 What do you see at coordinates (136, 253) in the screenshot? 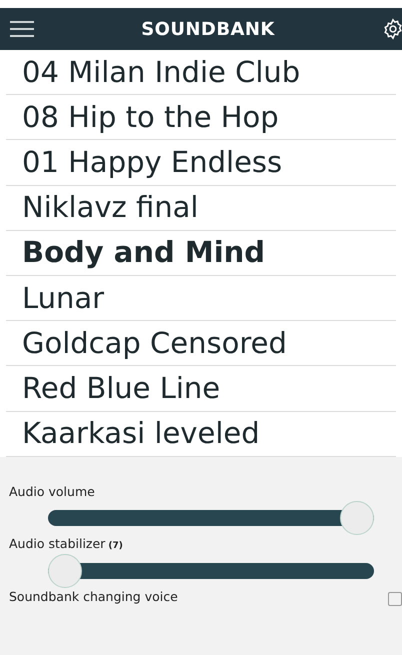
I see `track-title: Body and Mind` at bounding box center [136, 253].